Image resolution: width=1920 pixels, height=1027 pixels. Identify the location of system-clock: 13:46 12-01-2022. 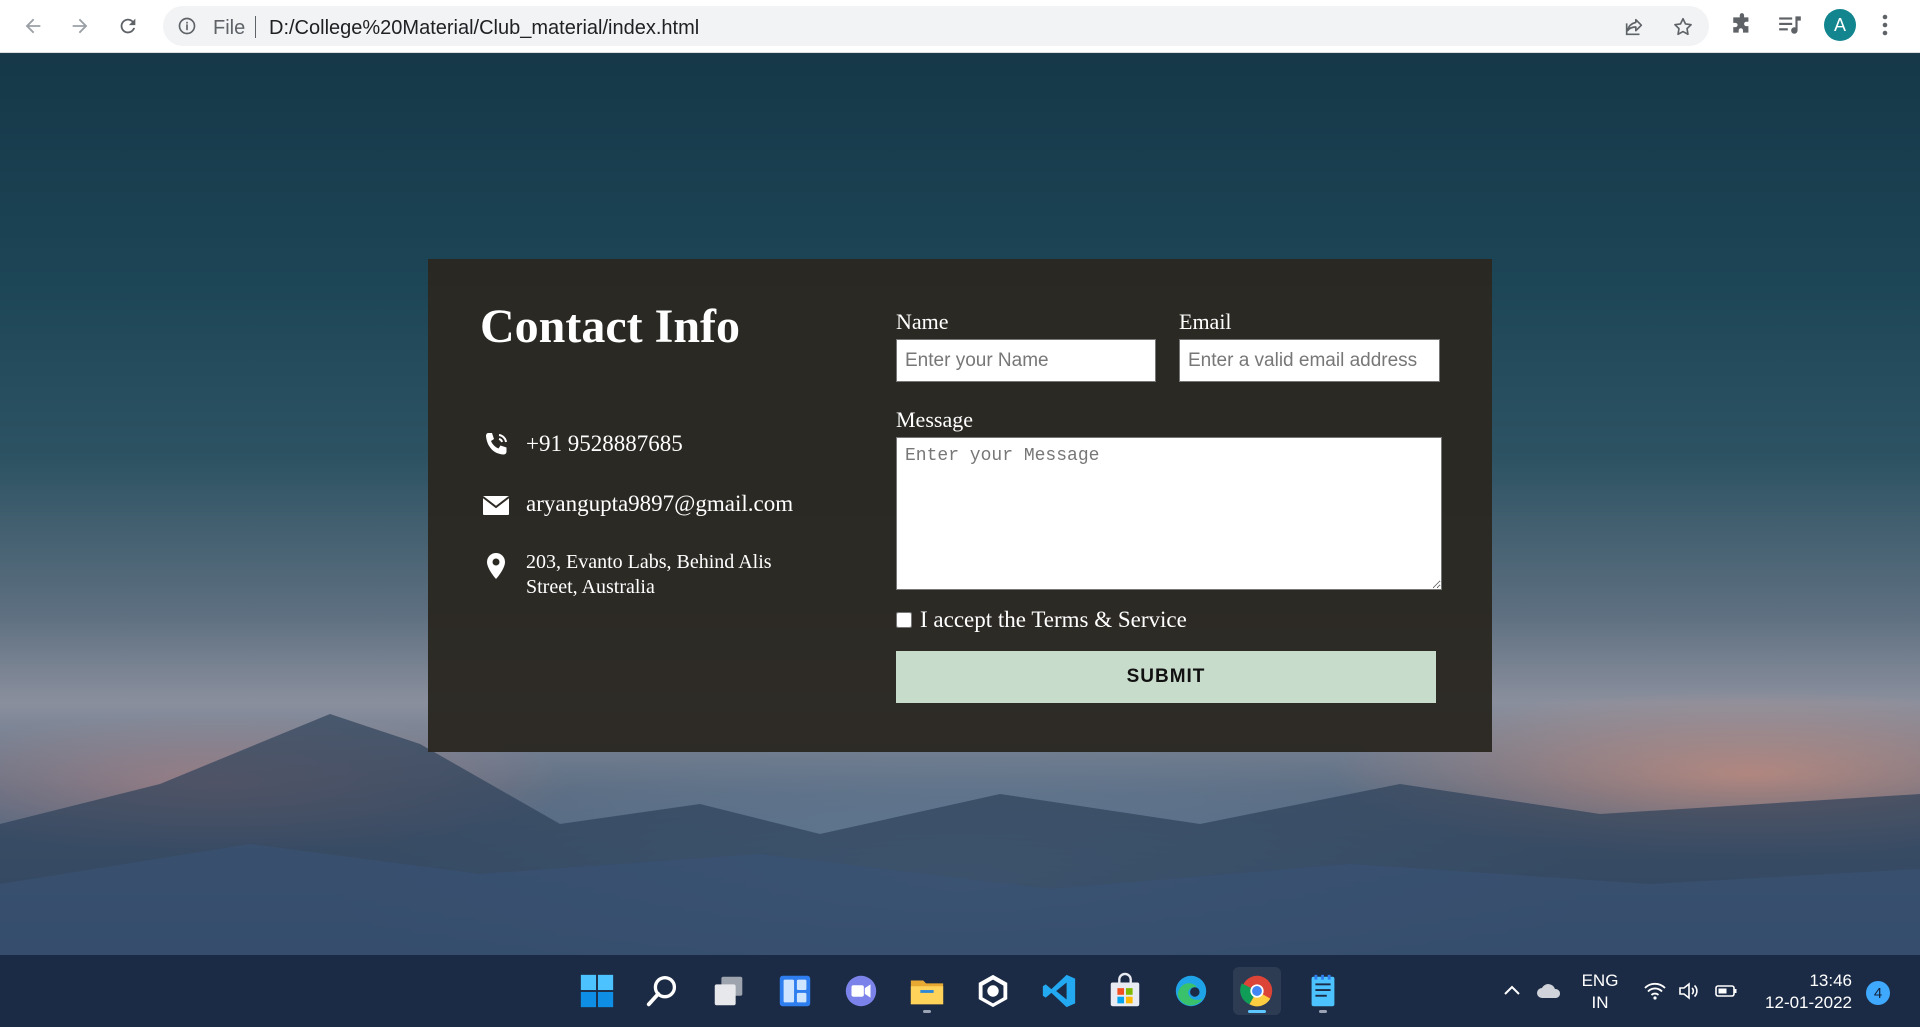
(1804, 992).